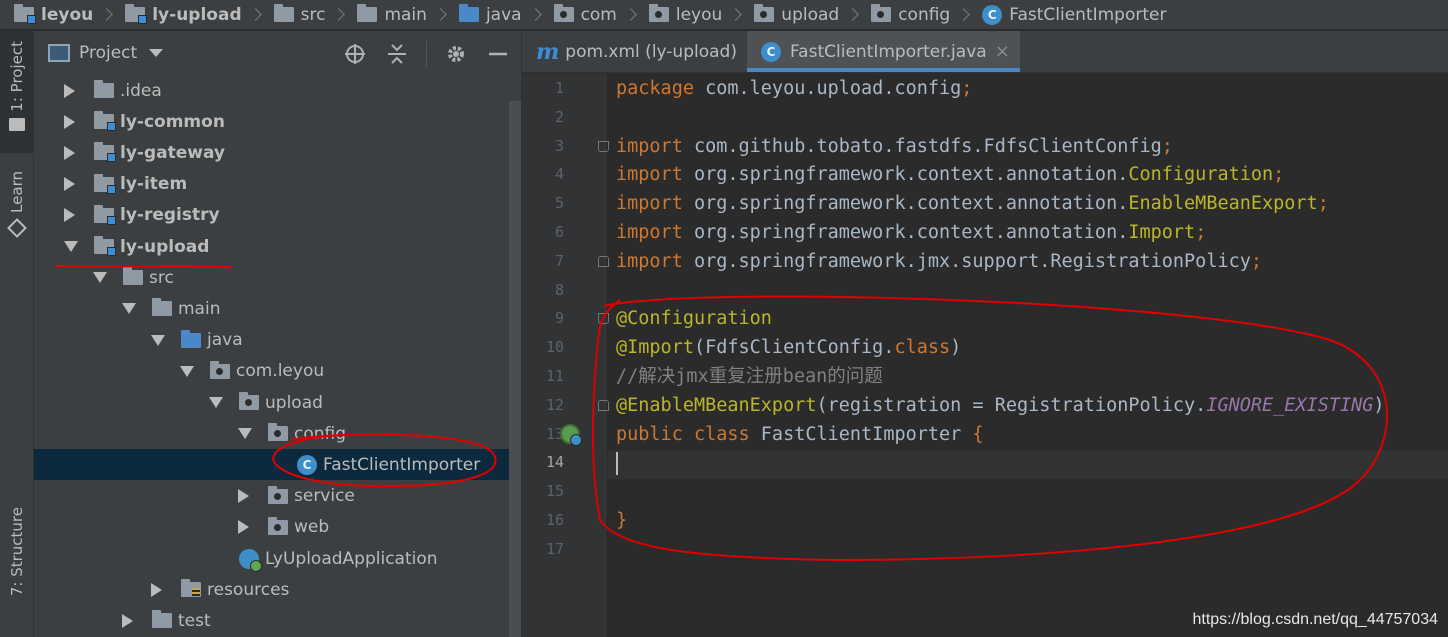 The width and height of the screenshot is (1448, 637). I want to click on left-tool-strip: 1: Project Learn 7: Structure, so click(17, 334).